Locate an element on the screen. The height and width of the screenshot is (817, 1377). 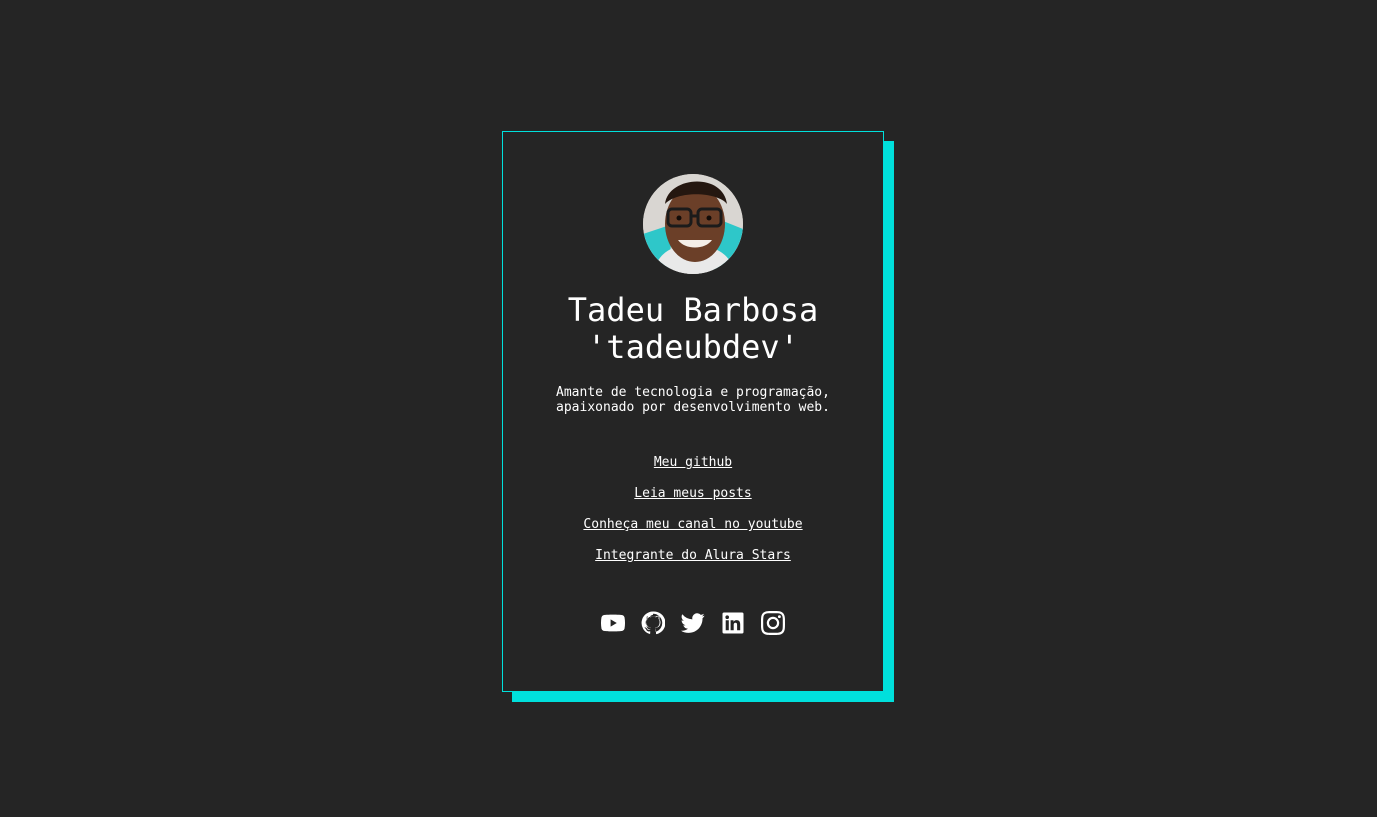
posts-link: Leia meus posts is located at coordinates (692, 493).